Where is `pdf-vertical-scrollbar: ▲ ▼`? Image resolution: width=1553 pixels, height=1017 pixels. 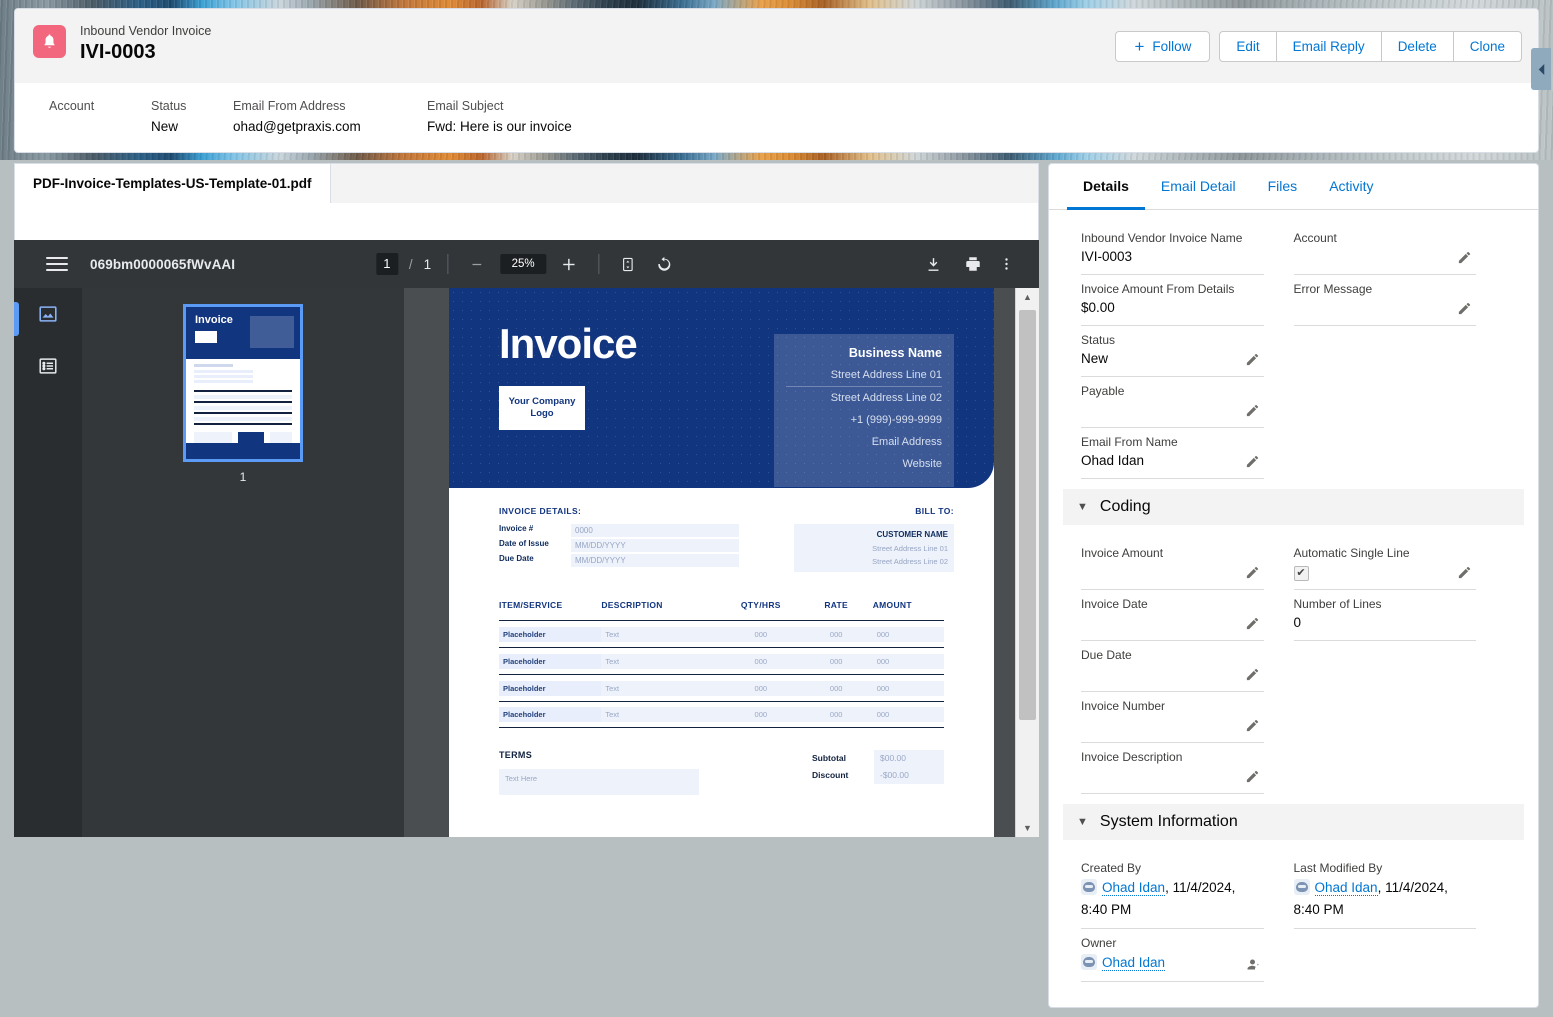
pdf-vertical-scrollbar: ▲ ▼ is located at coordinates (1027, 562).